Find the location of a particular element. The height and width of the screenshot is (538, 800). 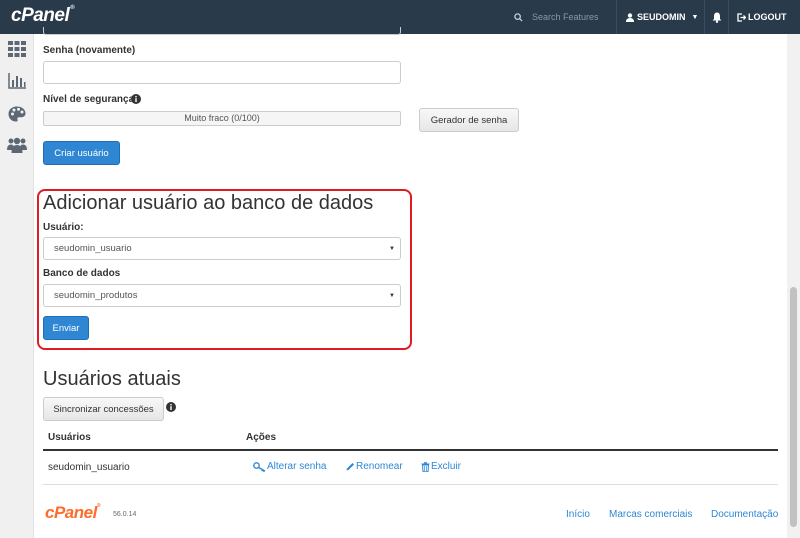

previous-field-edge is located at coordinates (222, 31).